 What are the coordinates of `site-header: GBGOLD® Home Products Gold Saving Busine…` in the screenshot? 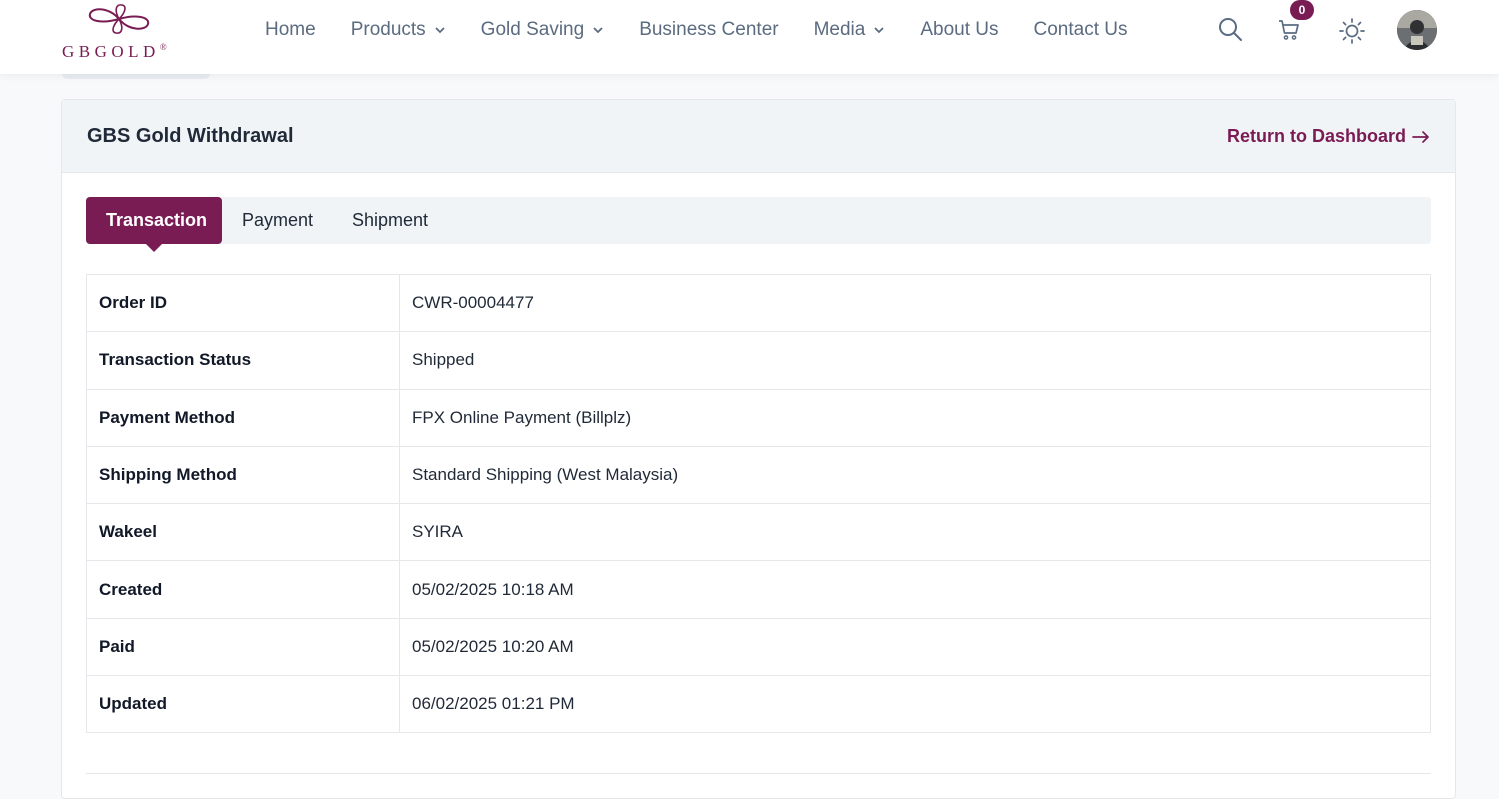 It's located at (749, 37).